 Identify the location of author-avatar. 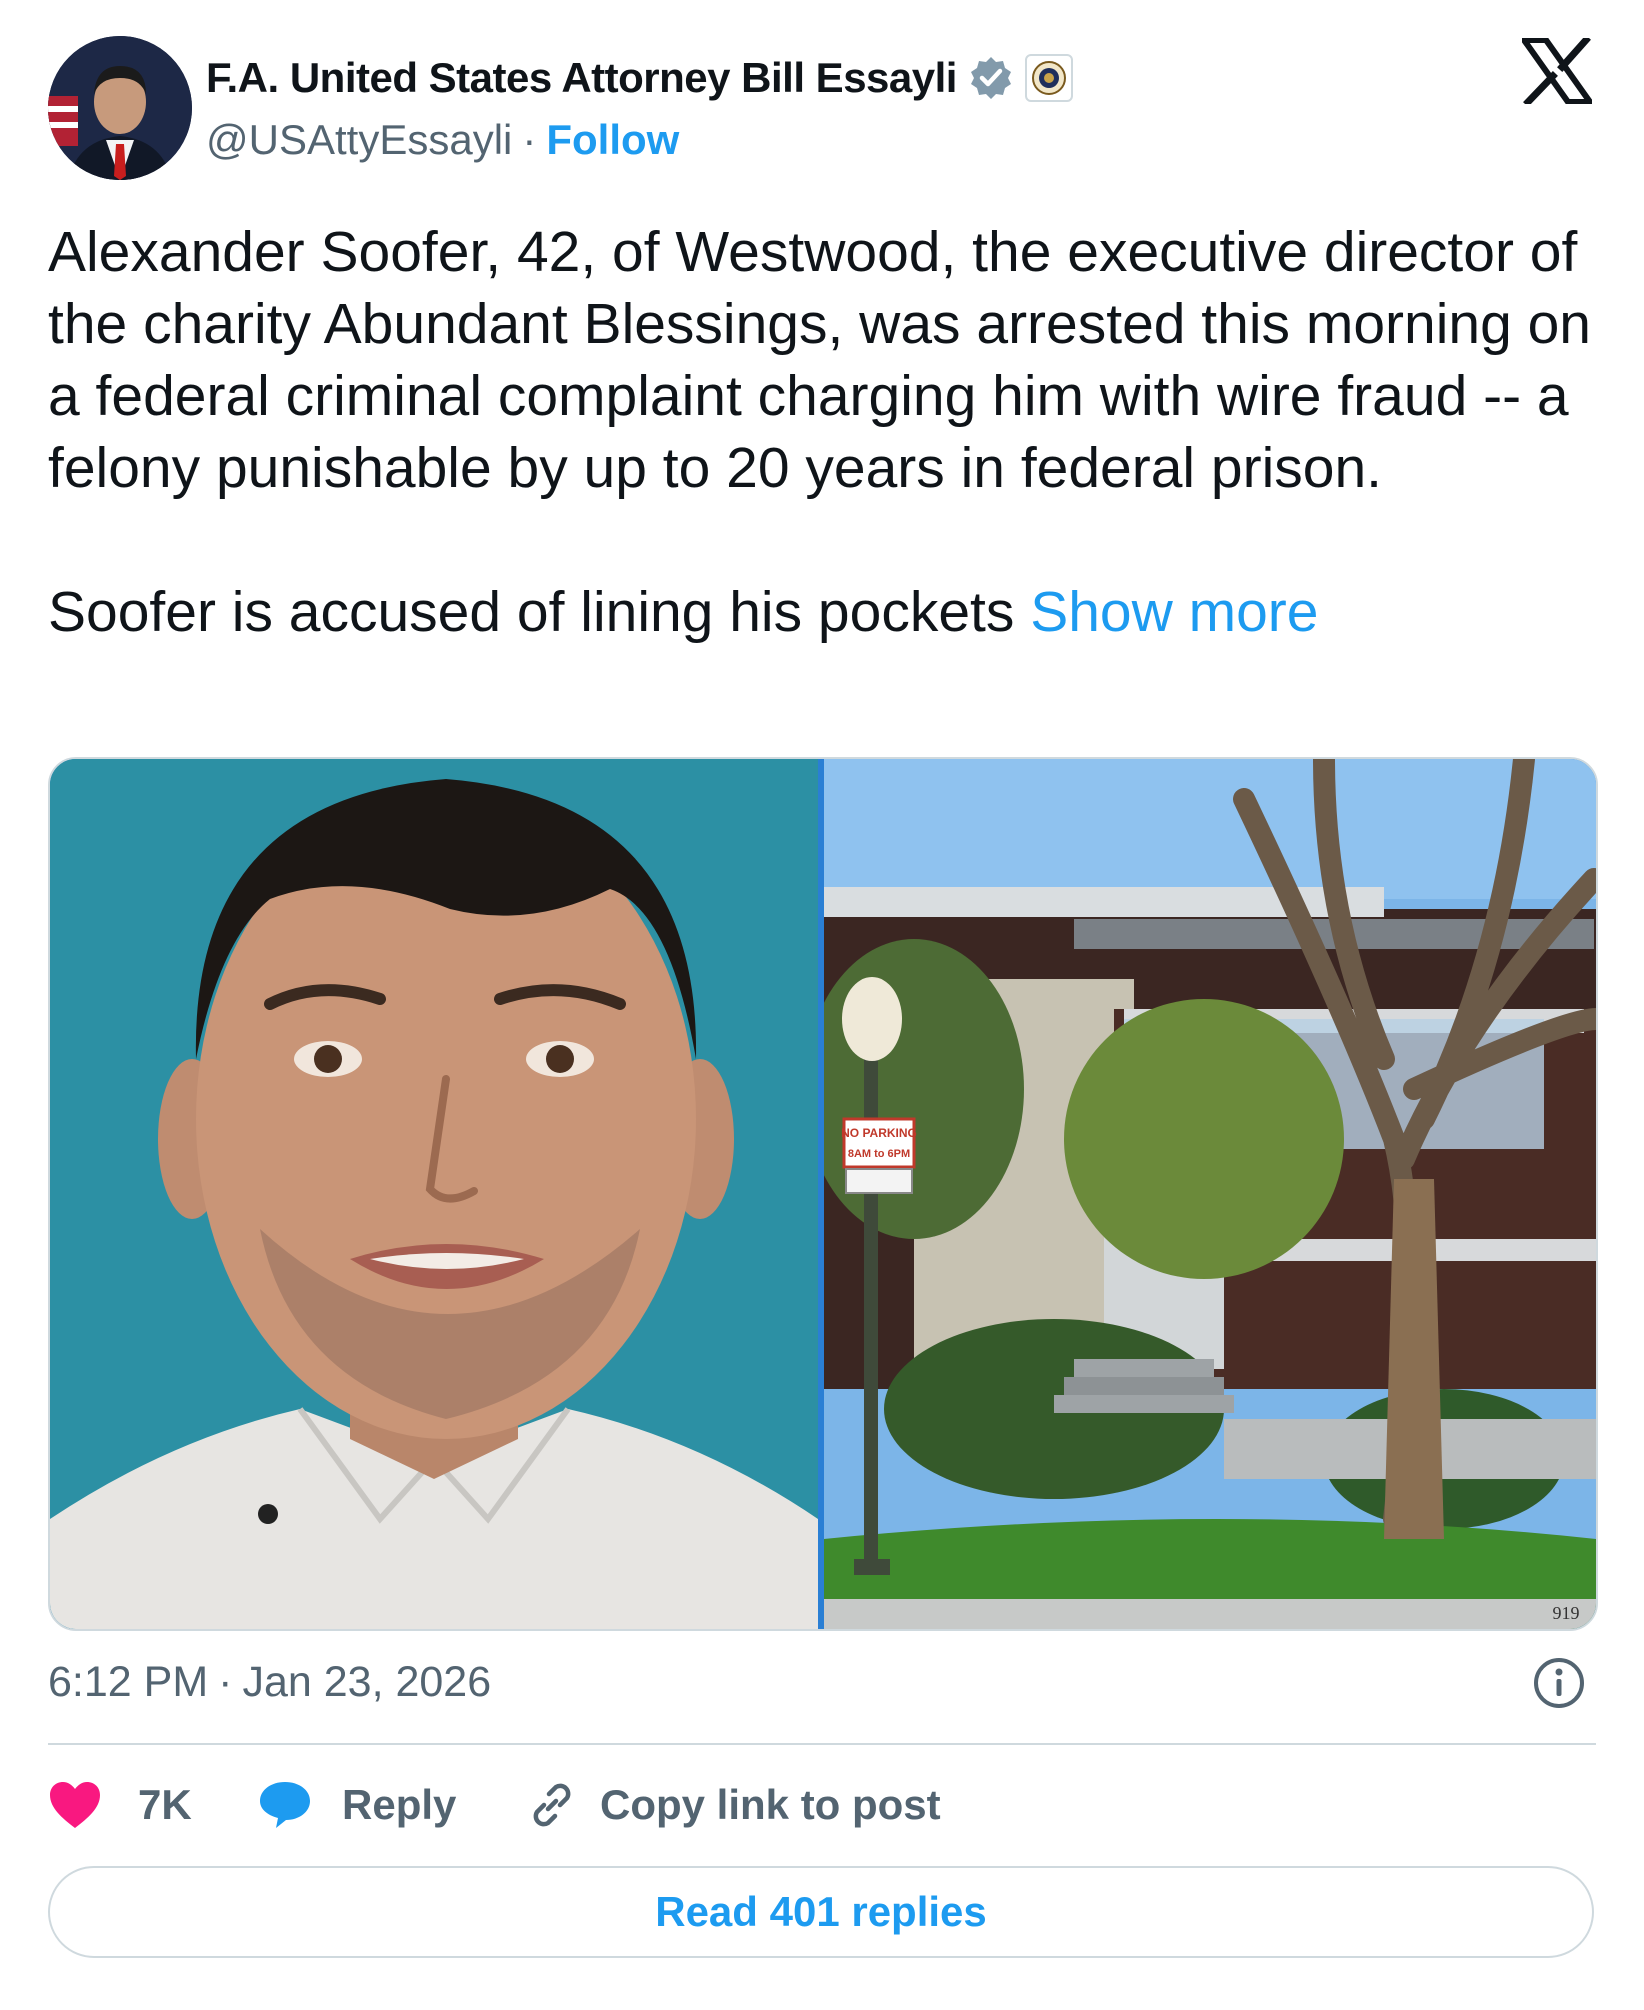
(120, 108).